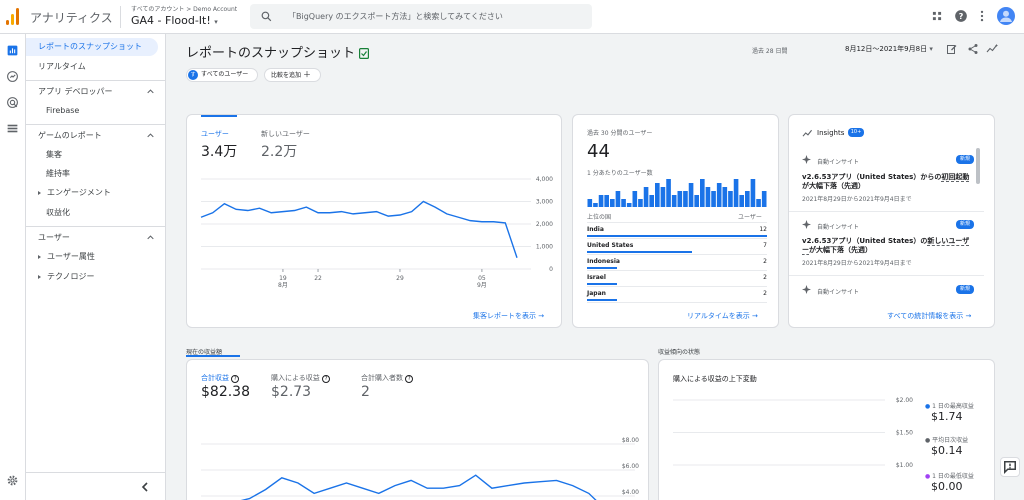 The image size is (1024, 500). Describe the element at coordinates (54, 237) in the screenshot. I see `nav-section-label: ユーザー` at that location.